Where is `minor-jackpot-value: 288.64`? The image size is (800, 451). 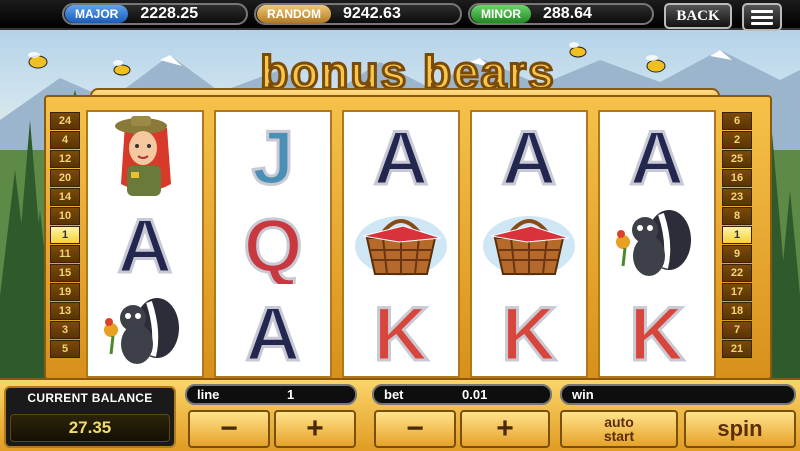
minor-jackpot-value: 288.64 is located at coordinates (567, 13).